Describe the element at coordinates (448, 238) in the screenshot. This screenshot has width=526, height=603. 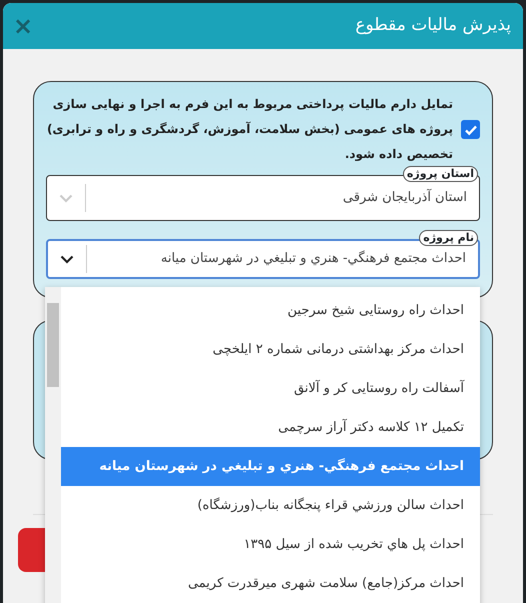
I see `field-label: نام پروژه` at that location.